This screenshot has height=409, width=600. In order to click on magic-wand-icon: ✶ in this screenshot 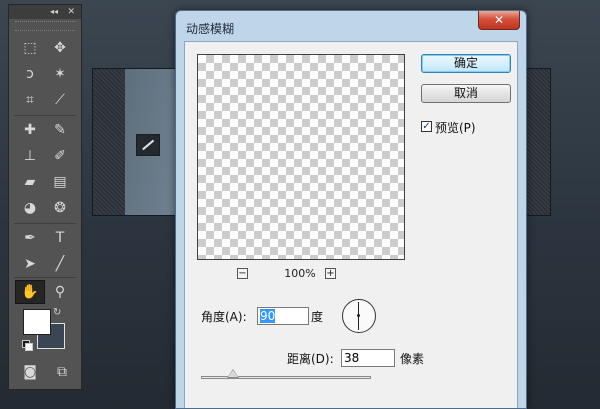, I will do `click(60, 74)`.